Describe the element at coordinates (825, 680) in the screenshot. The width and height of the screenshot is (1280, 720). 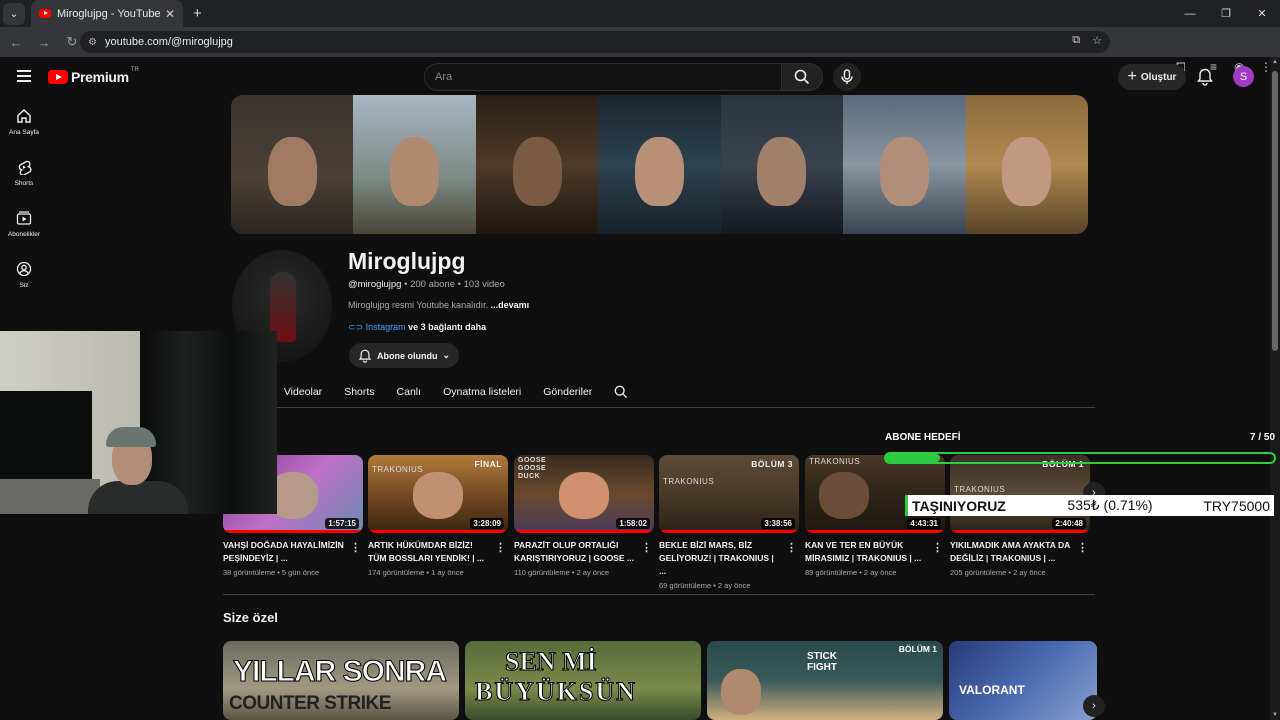
I see `video-thumbnail: STICK FIGHT BÖLÜM 1` at that location.